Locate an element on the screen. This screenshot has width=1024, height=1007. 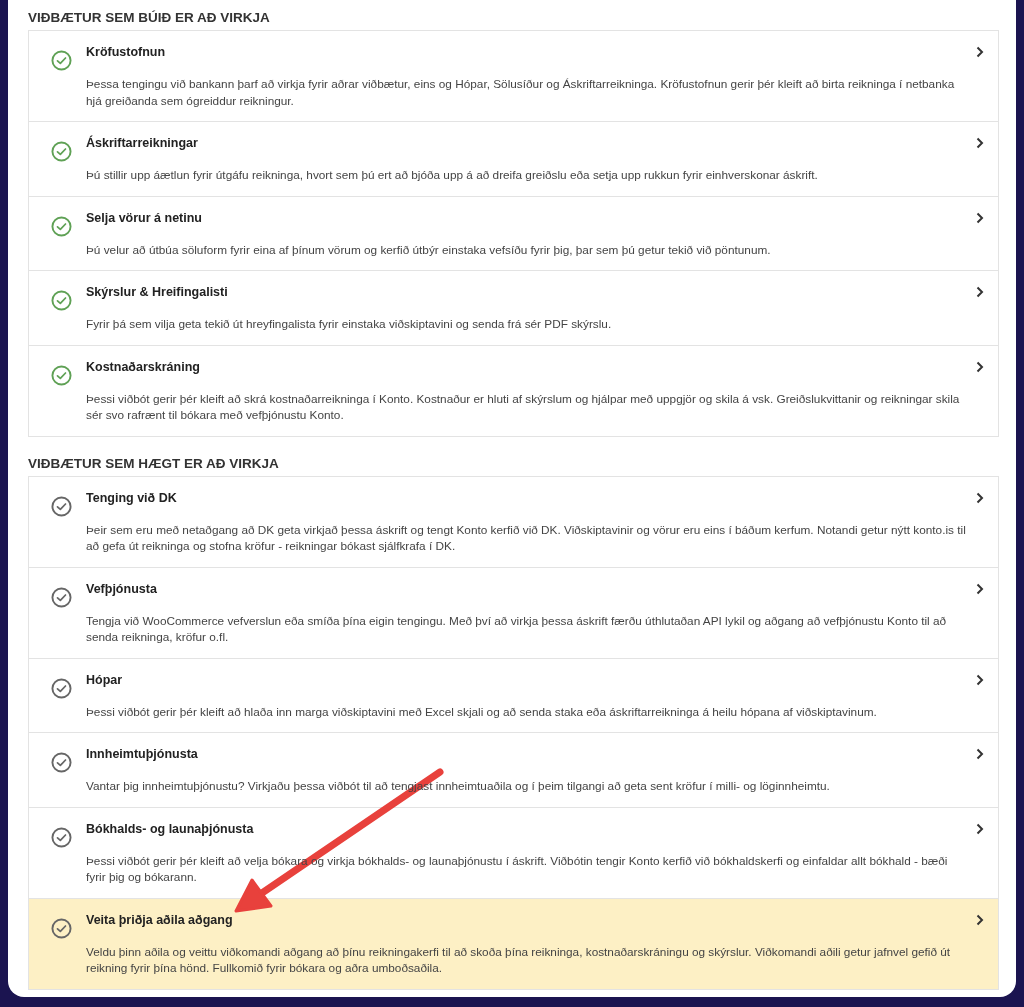
addon-title: Áskriftarreikningar is located at coordinates (142, 143).